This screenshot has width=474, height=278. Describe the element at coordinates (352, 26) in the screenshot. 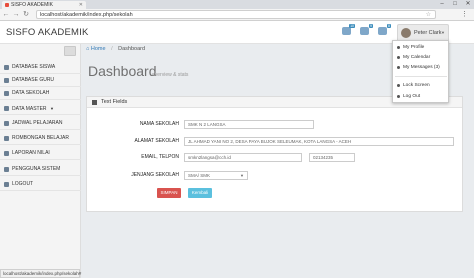

I see `tasks-count-badge: 10` at that location.